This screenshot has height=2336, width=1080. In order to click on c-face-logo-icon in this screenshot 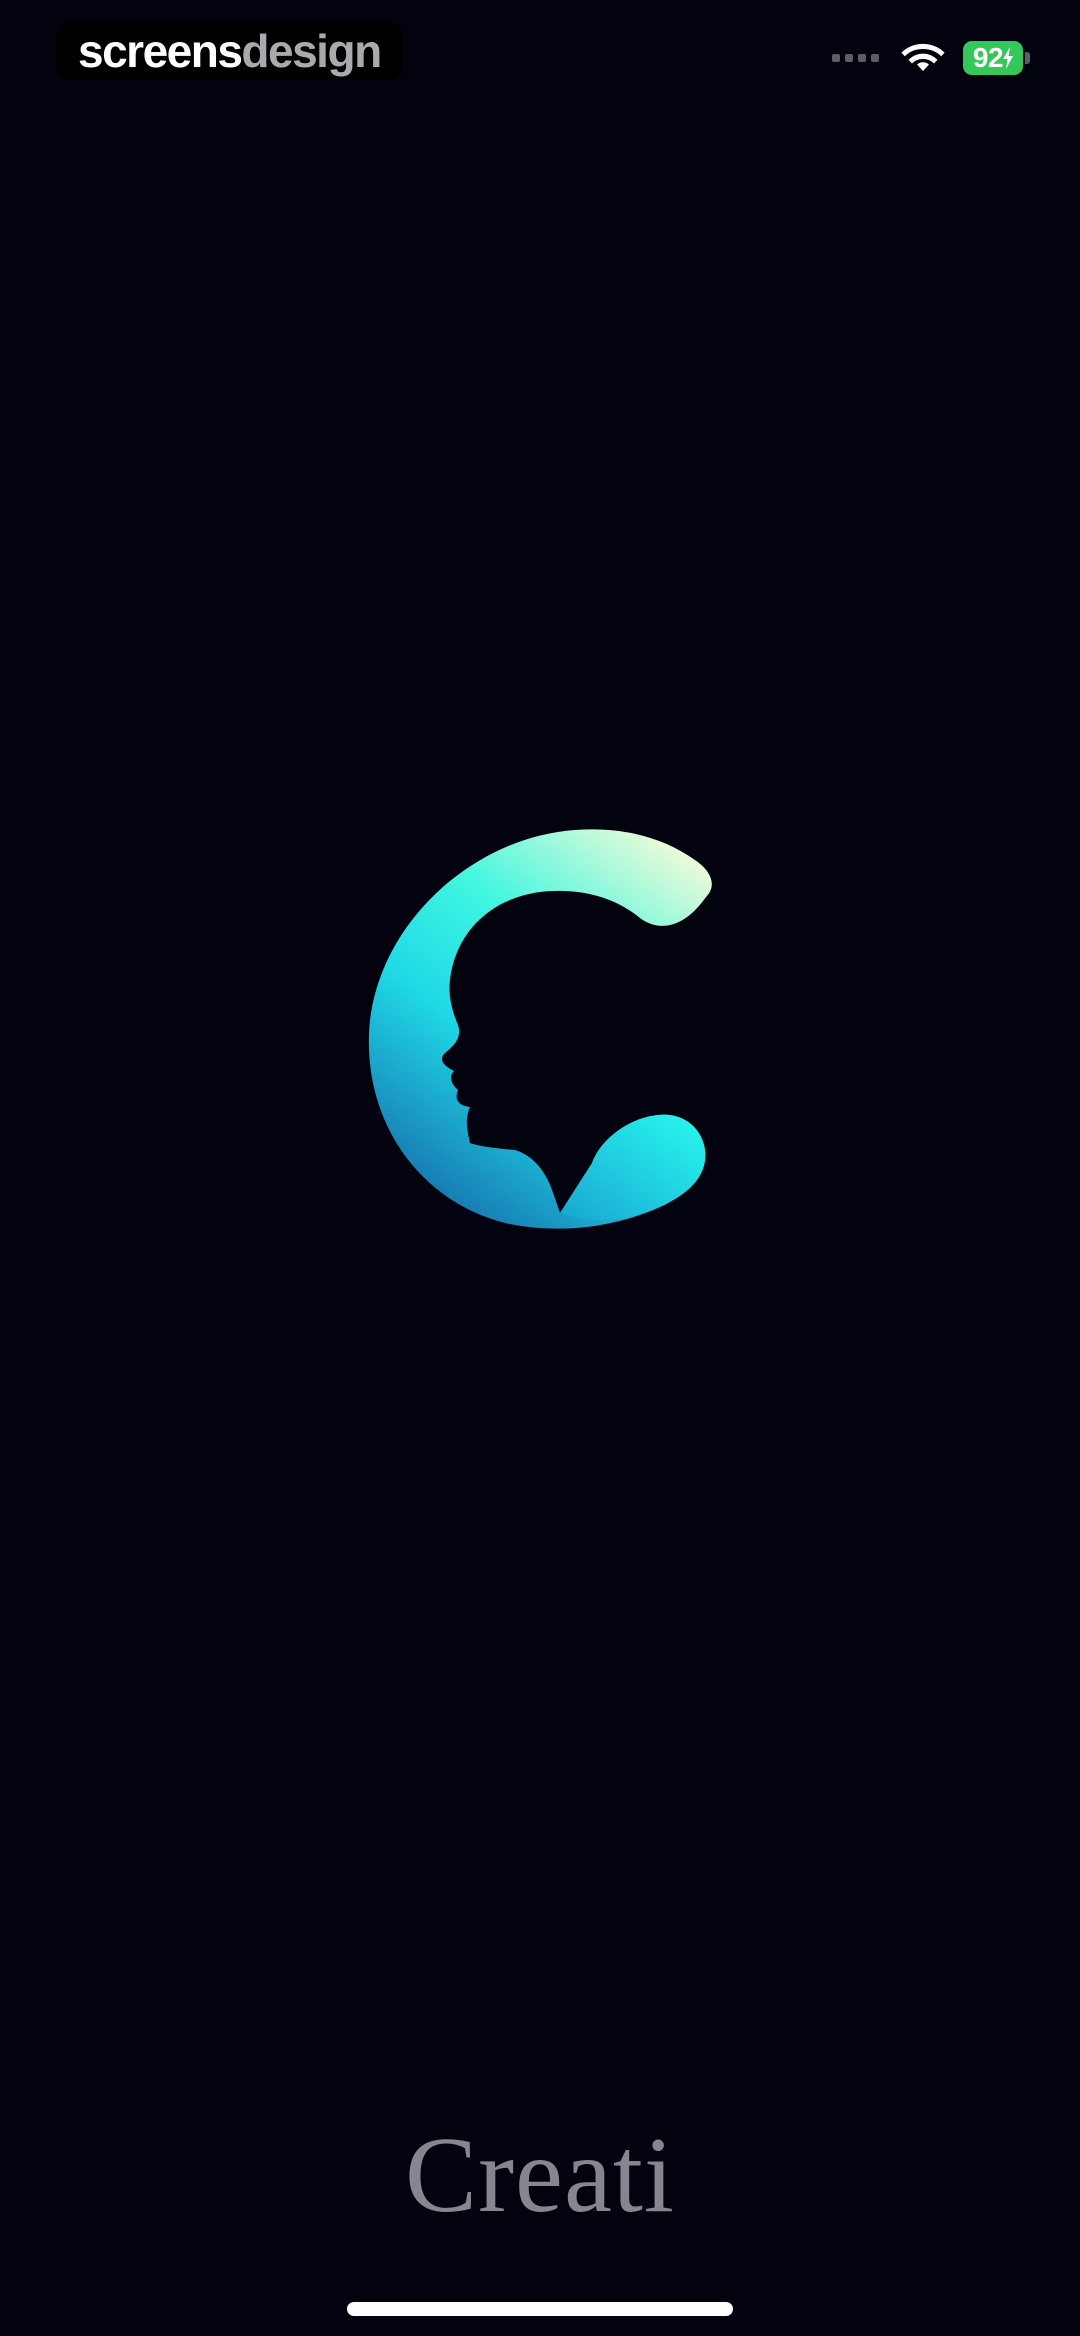, I will do `click(540, 1029)`.